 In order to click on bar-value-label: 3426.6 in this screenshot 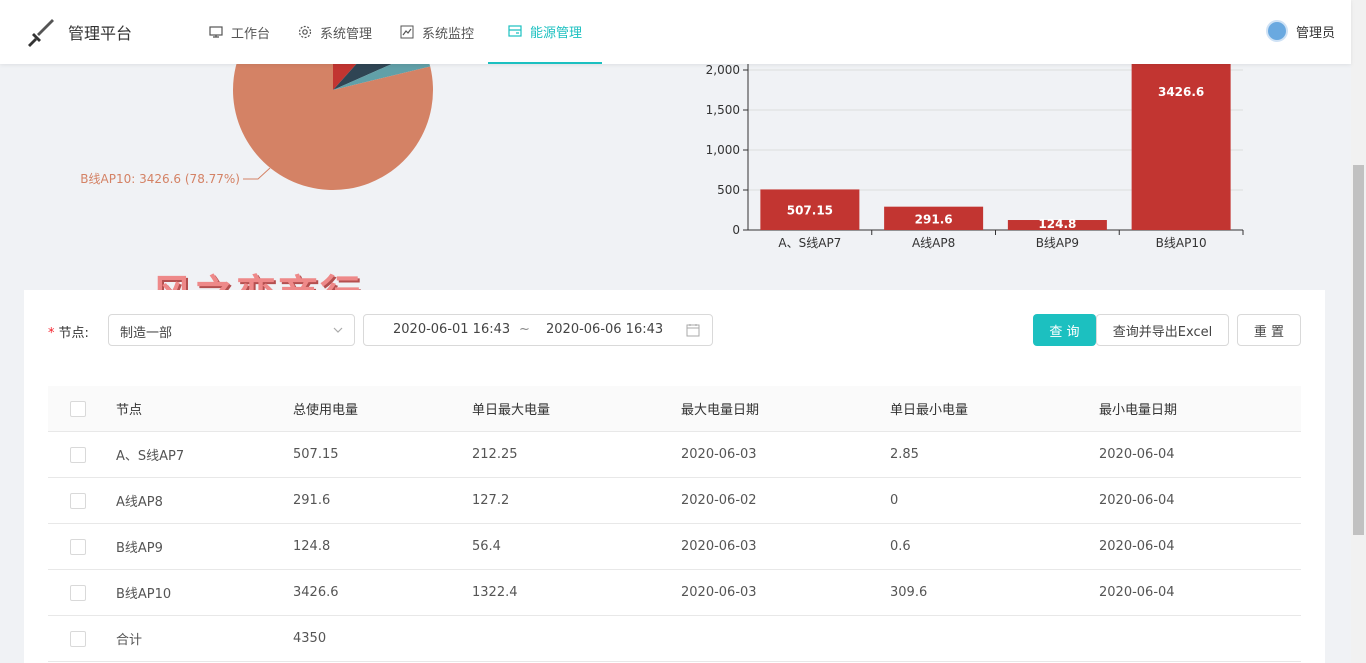, I will do `click(1181, 92)`.